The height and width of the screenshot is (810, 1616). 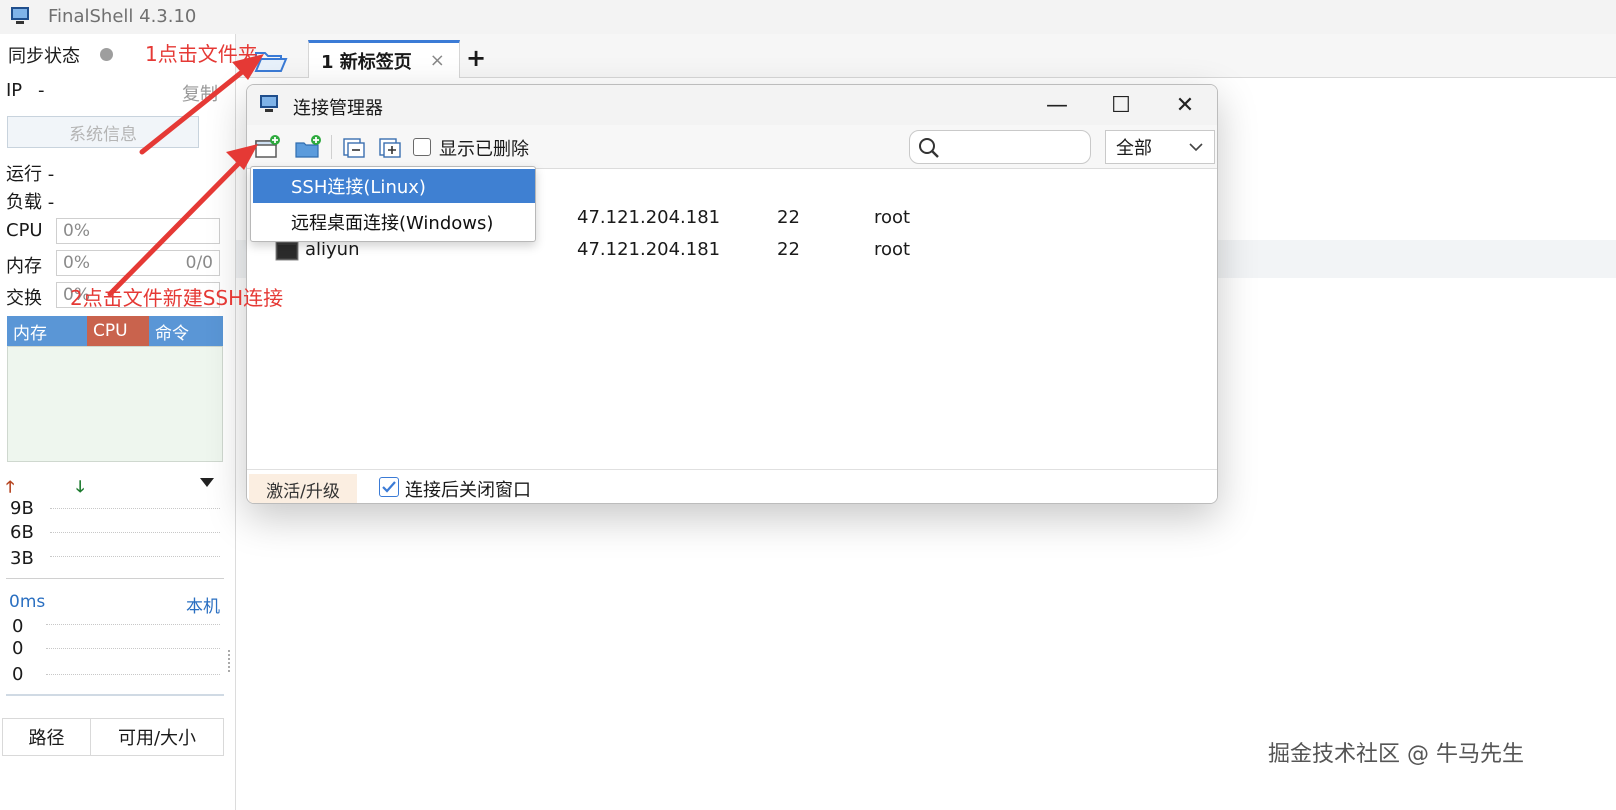 What do you see at coordinates (201, 104) in the screenshot?
I see `annotation-arrow-step1` at bounding box center [201, 104].